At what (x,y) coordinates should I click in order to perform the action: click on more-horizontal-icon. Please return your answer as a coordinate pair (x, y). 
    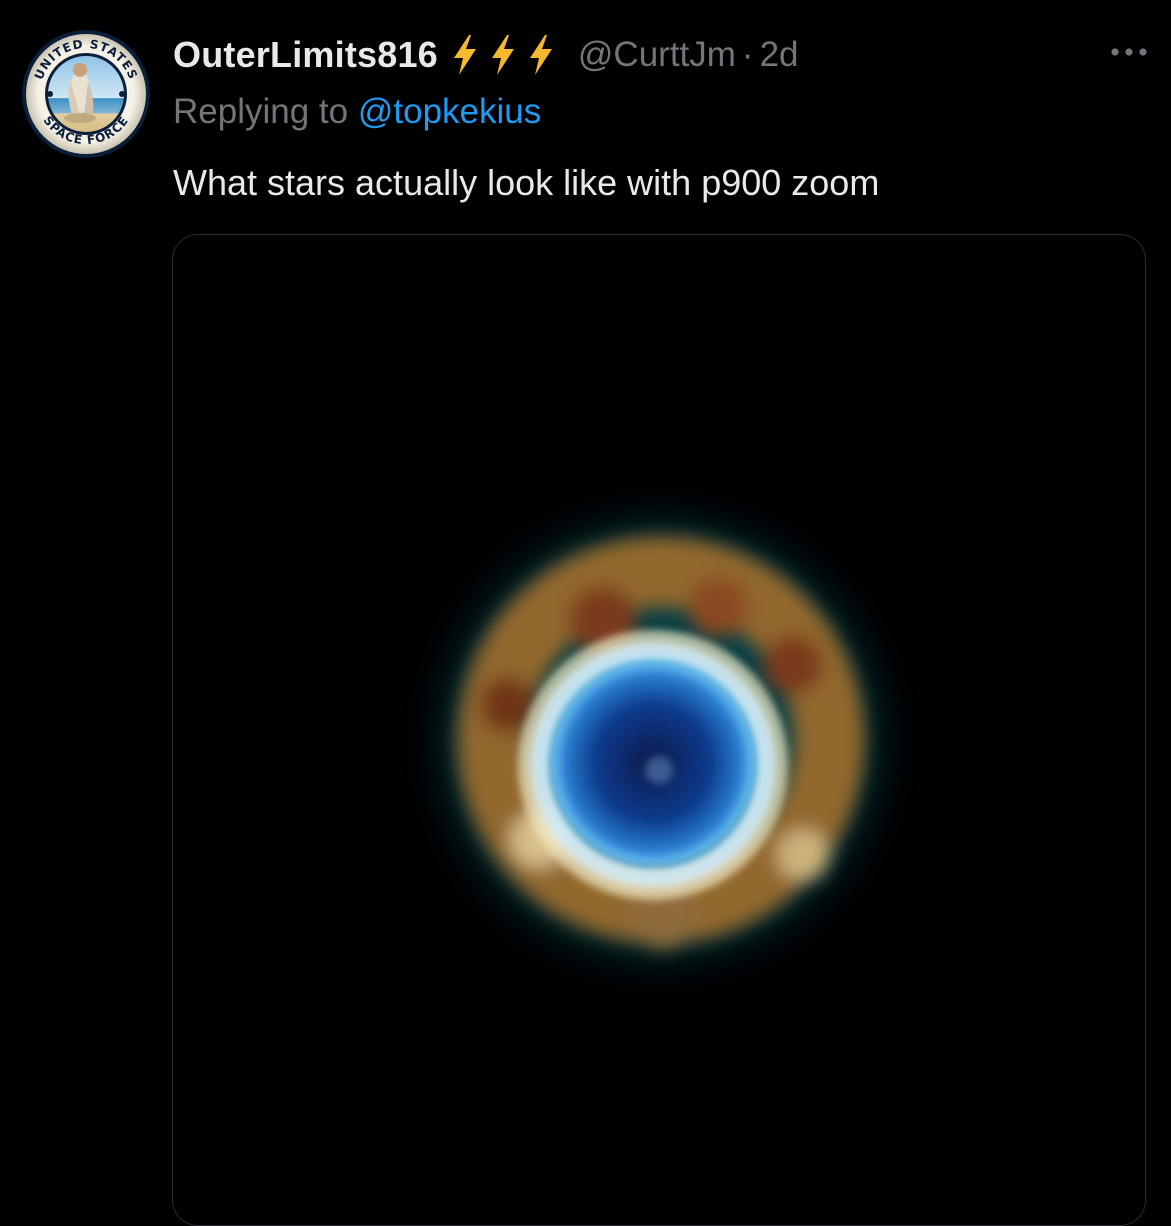
    Looking at the image, I should click on (1129, 52).